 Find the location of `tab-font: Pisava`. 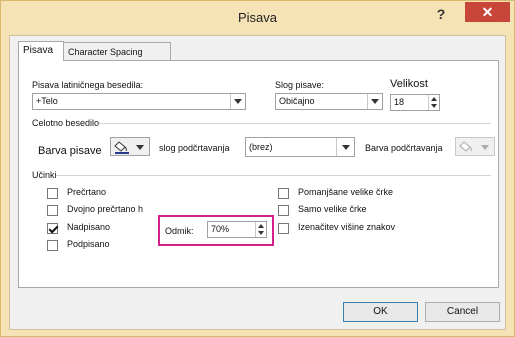

tab-font: Pisava is located at coordinates (41, 51).